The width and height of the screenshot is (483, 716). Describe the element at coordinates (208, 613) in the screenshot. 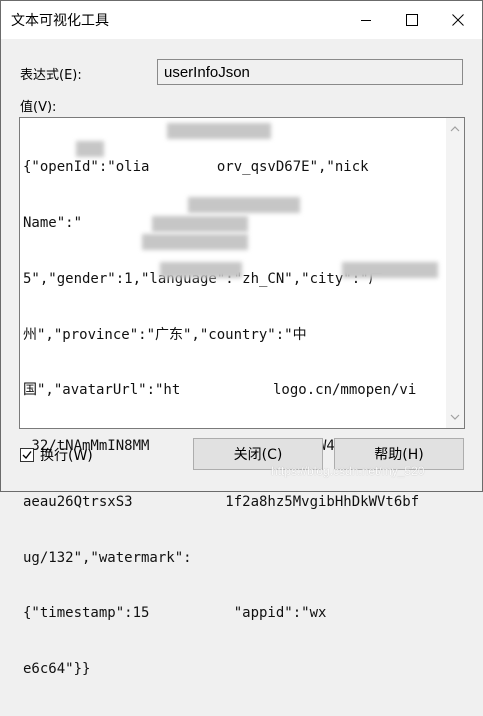

I see `value-line: {"timestamp":15 "appid":"wx` at that location.